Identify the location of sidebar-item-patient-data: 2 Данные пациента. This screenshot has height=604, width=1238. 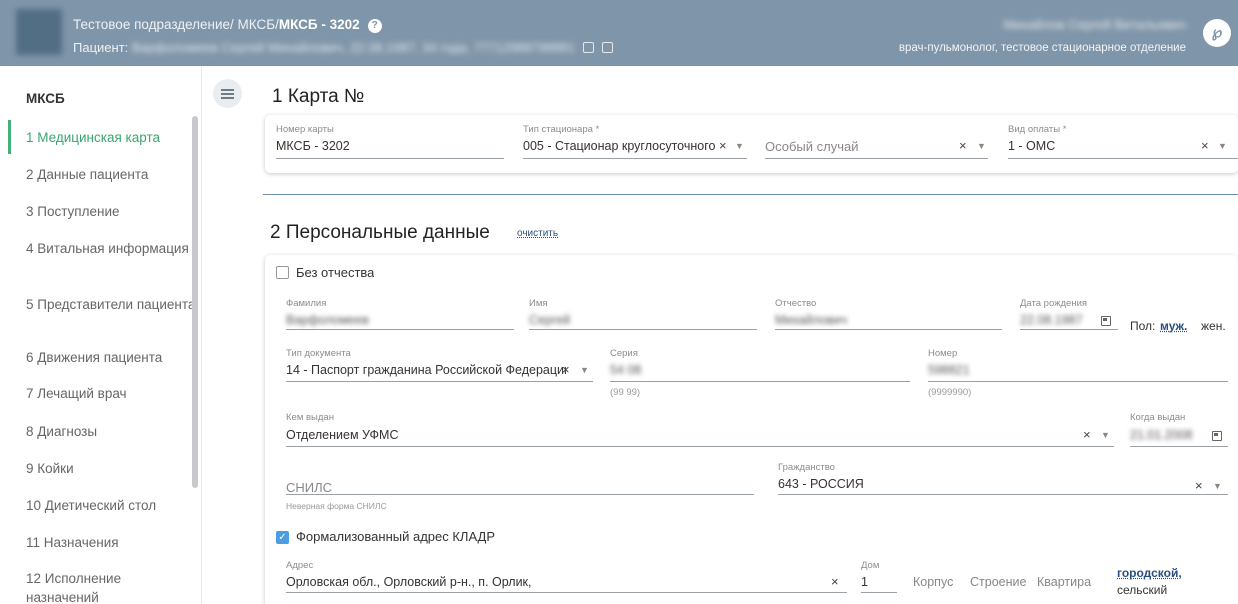
(111, 174).